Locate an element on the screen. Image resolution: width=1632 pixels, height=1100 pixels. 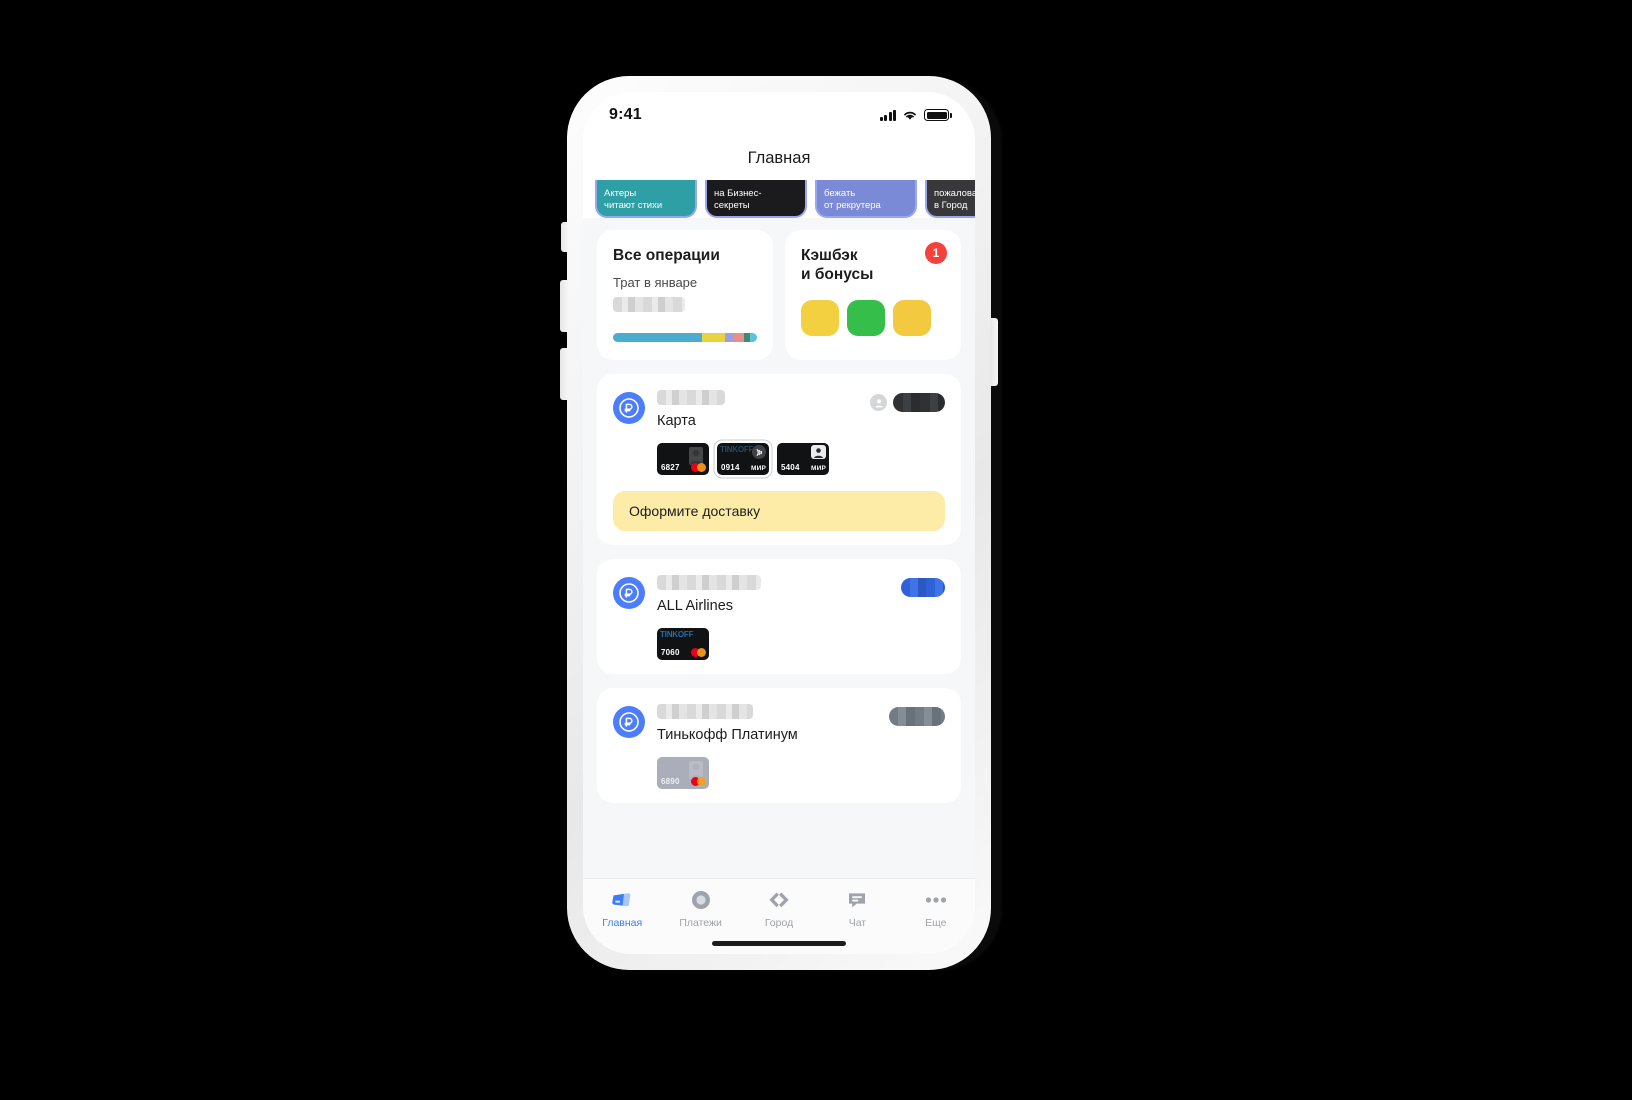
story-card: бежать от рекрутера is located at coordinates (866, 199).